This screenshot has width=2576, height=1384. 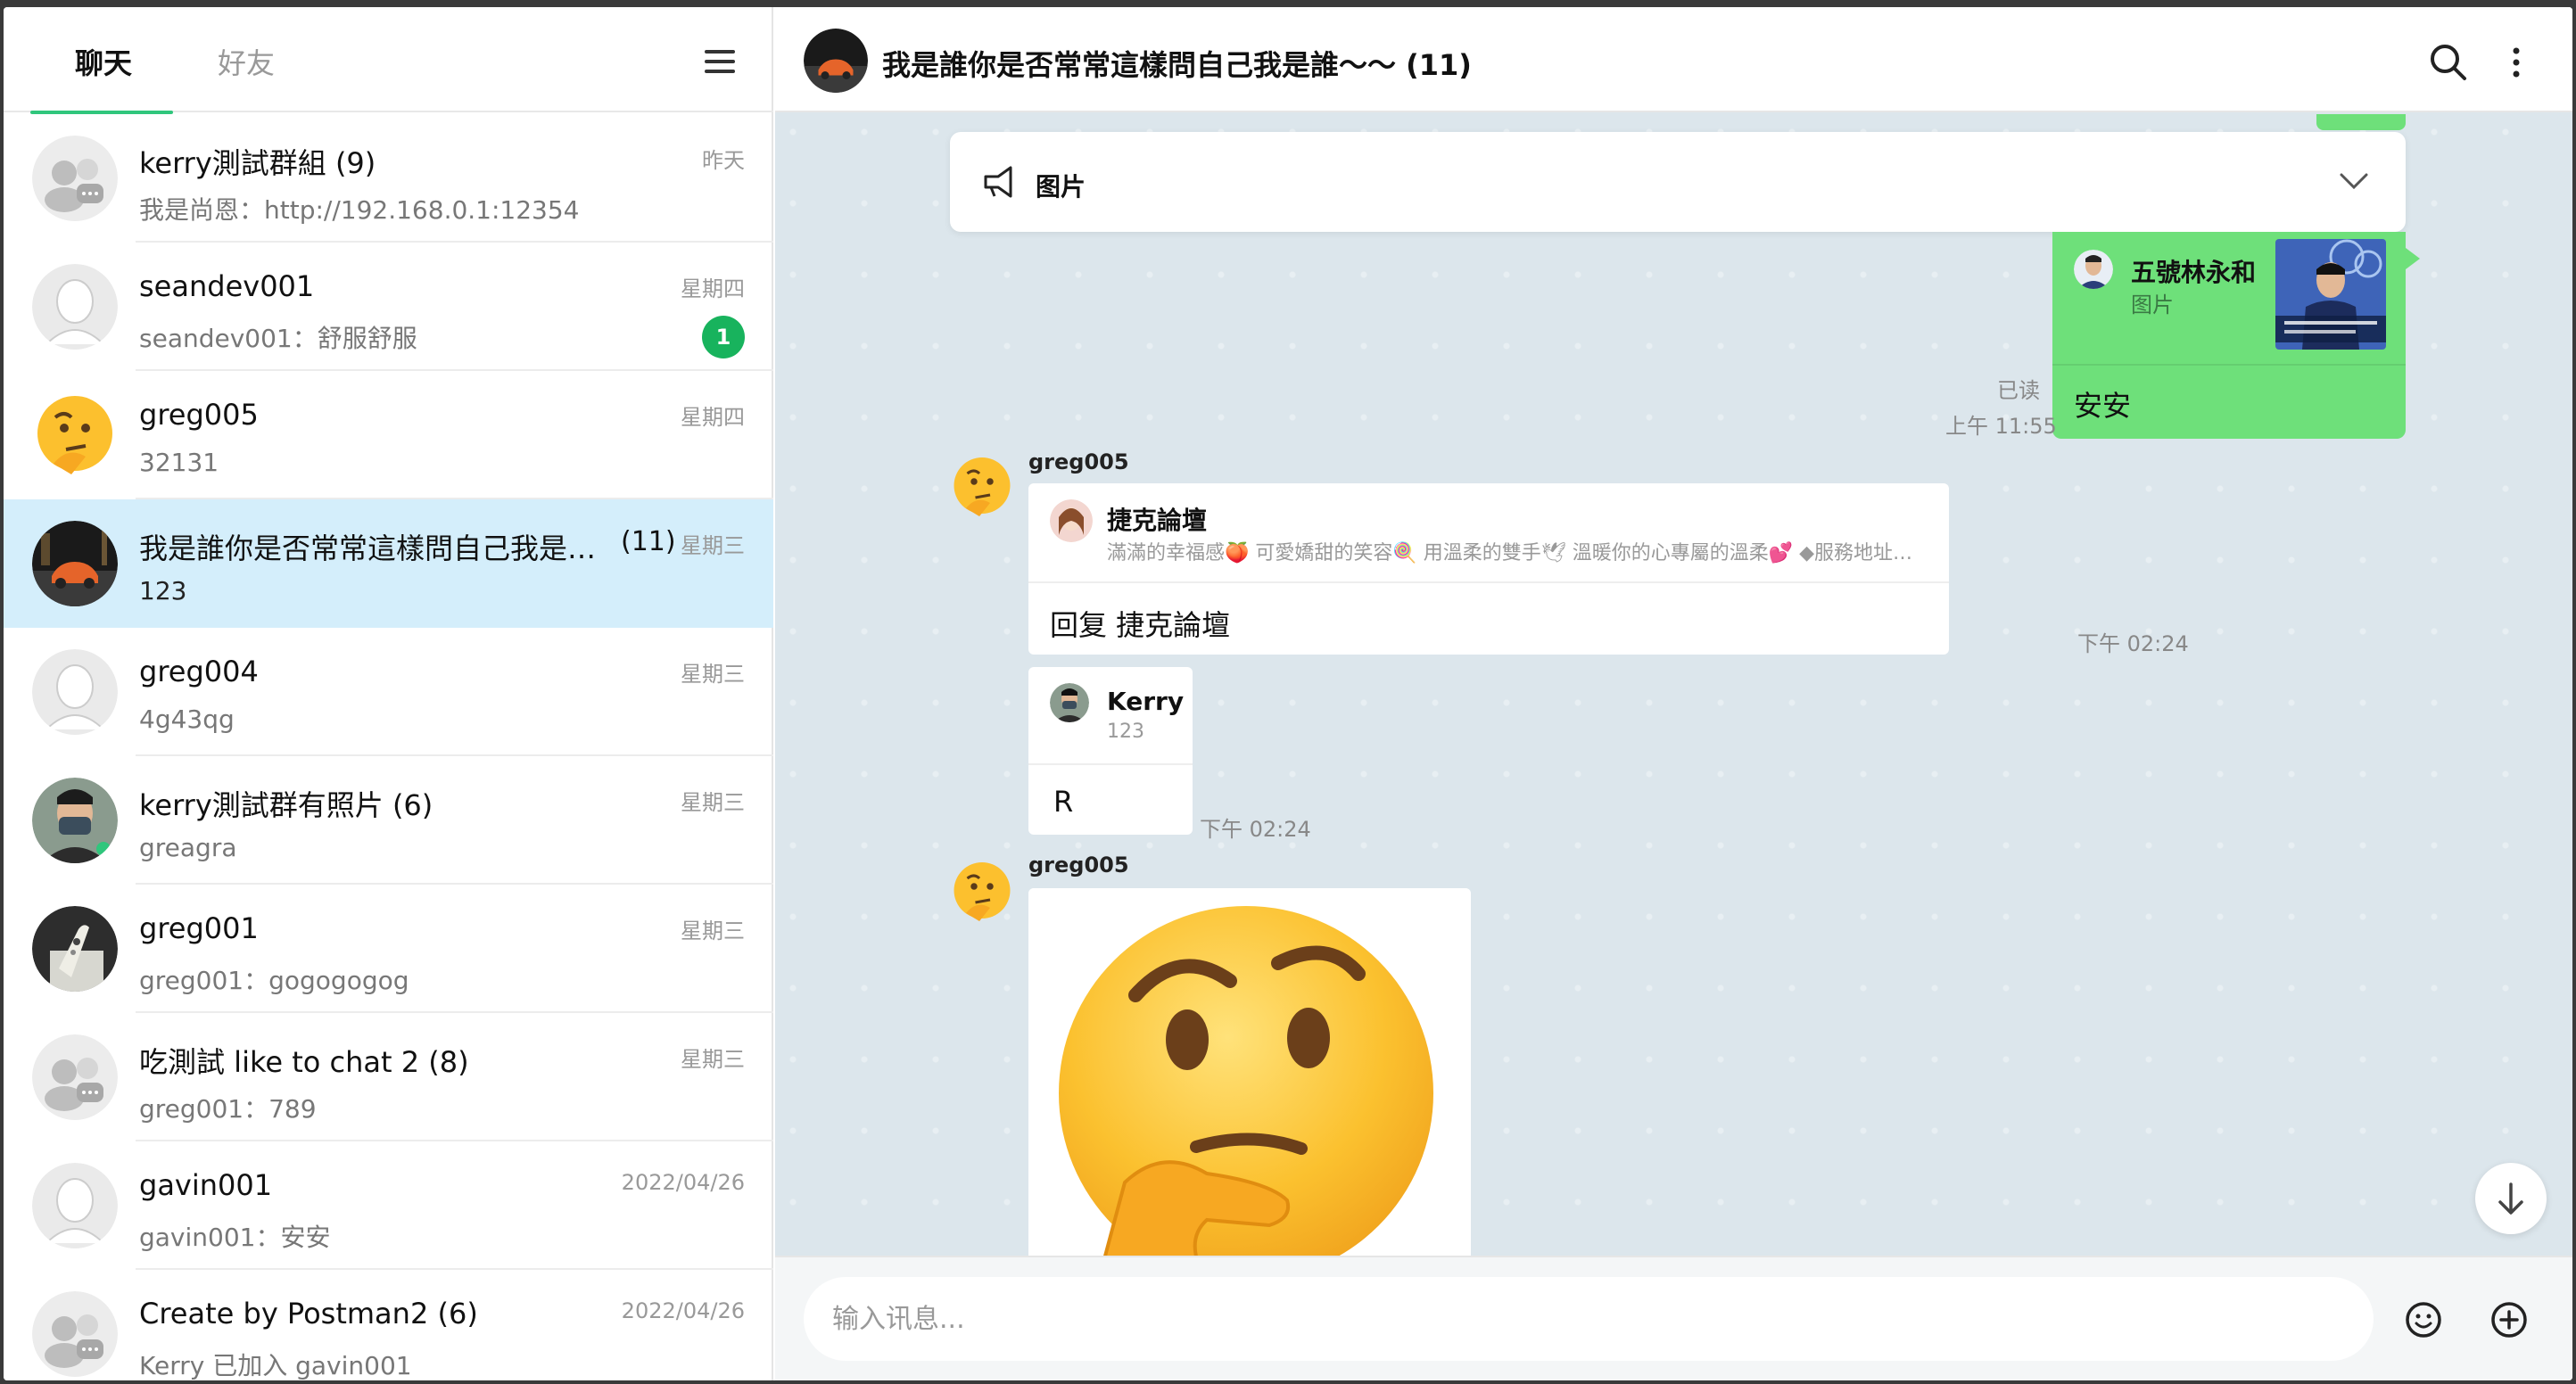 What do you see at coordinates (1125, 732) in the screenshot?
I see `quoted-message-preview: 123` at bounding box center [1125, 732].